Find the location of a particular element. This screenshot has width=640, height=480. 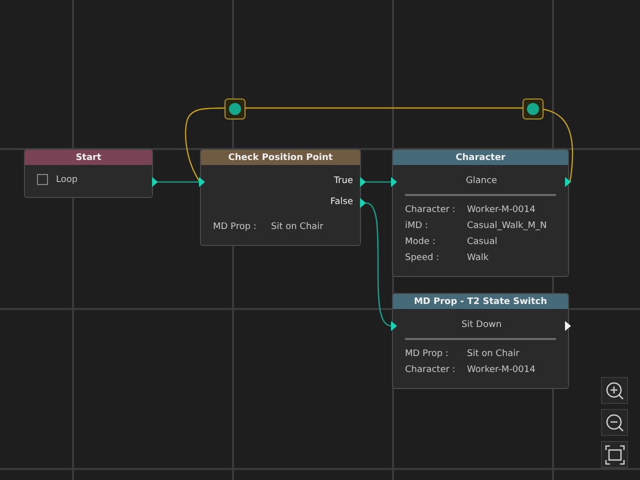

fit-view-button is located at coordinates (614, 454).